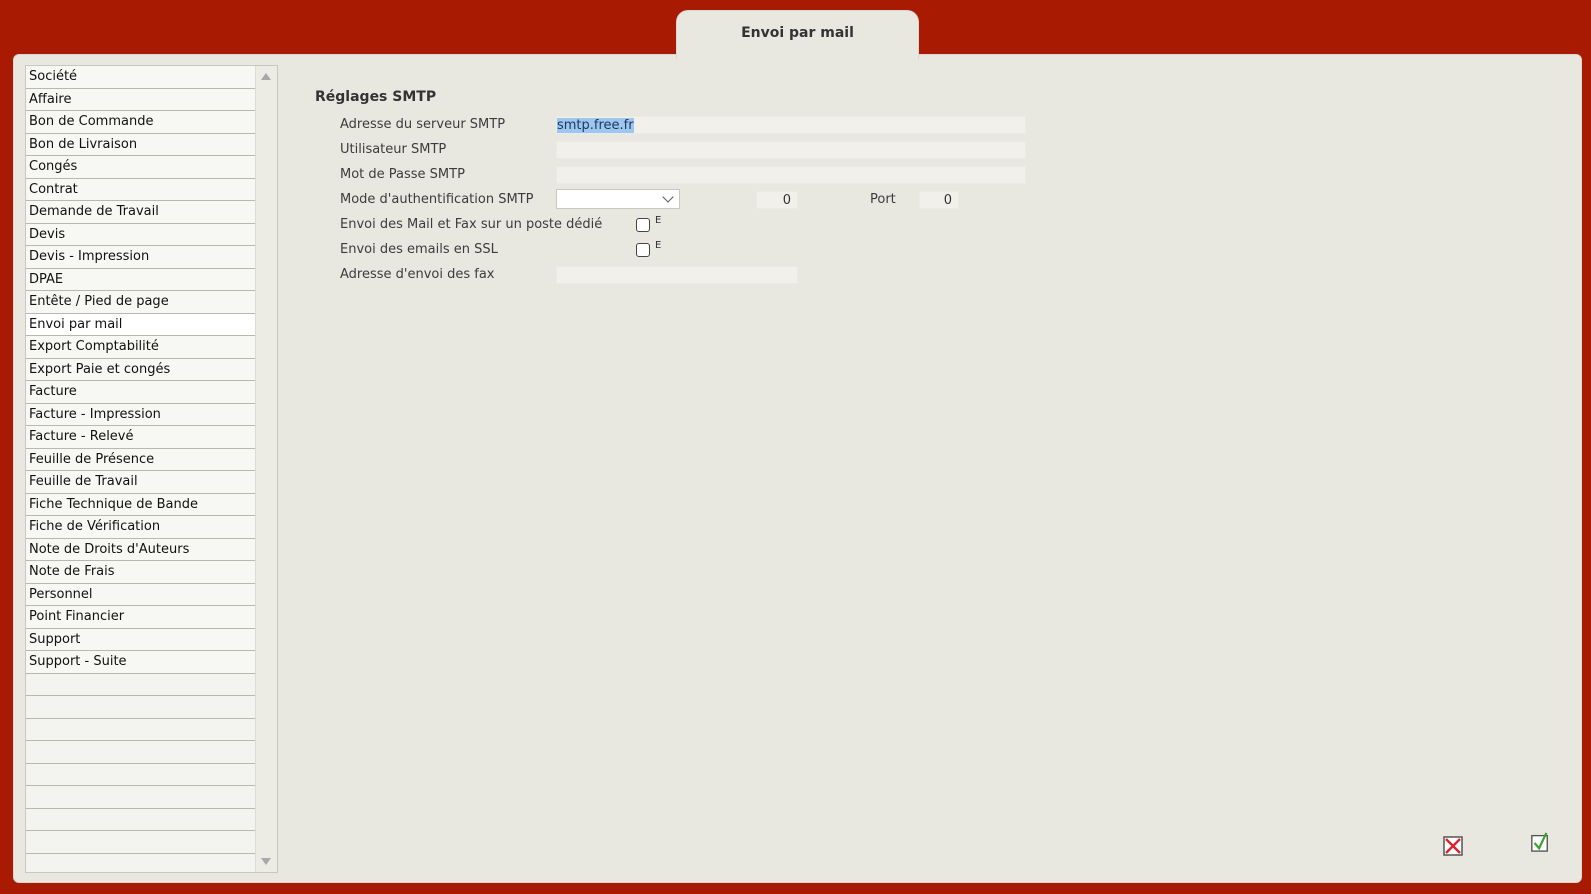  I want to click on sidebar-item: Fiche Technique de Bande, so click(141, 504).